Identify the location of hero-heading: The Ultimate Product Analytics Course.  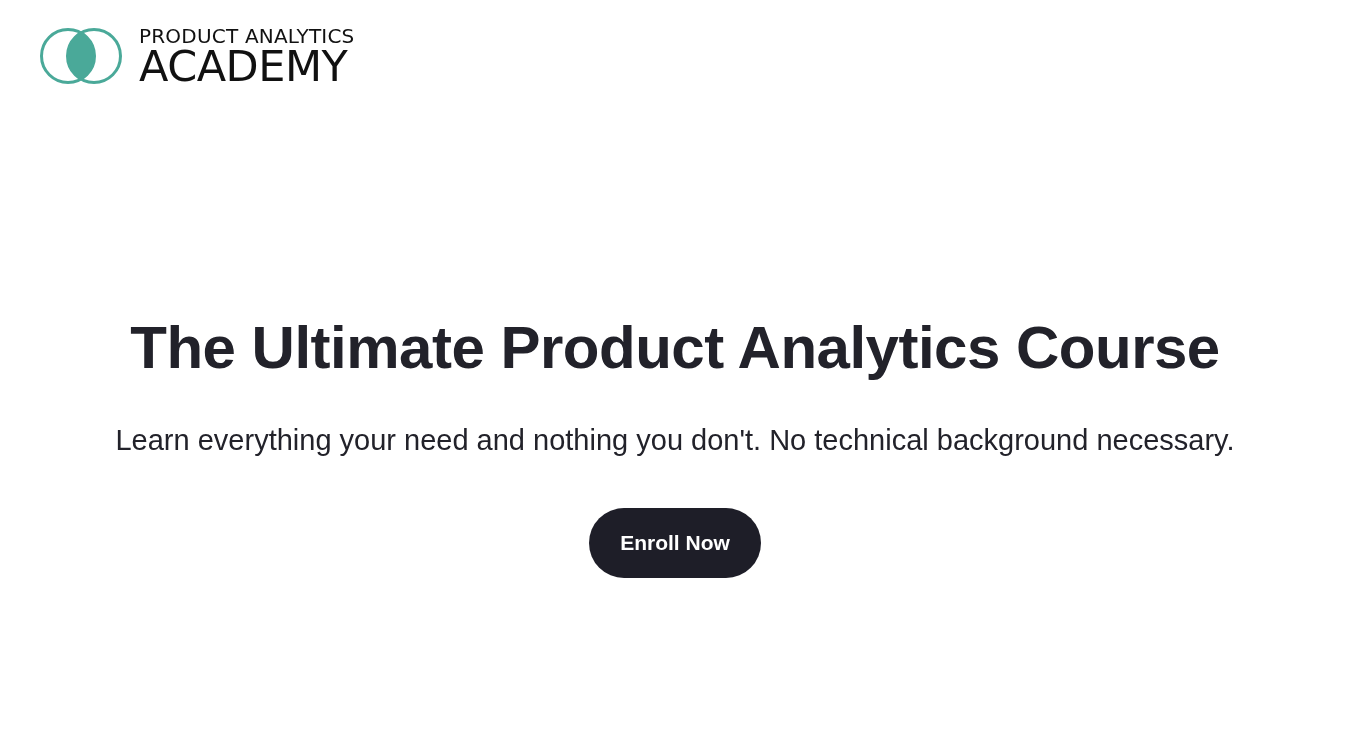
(675, 348).